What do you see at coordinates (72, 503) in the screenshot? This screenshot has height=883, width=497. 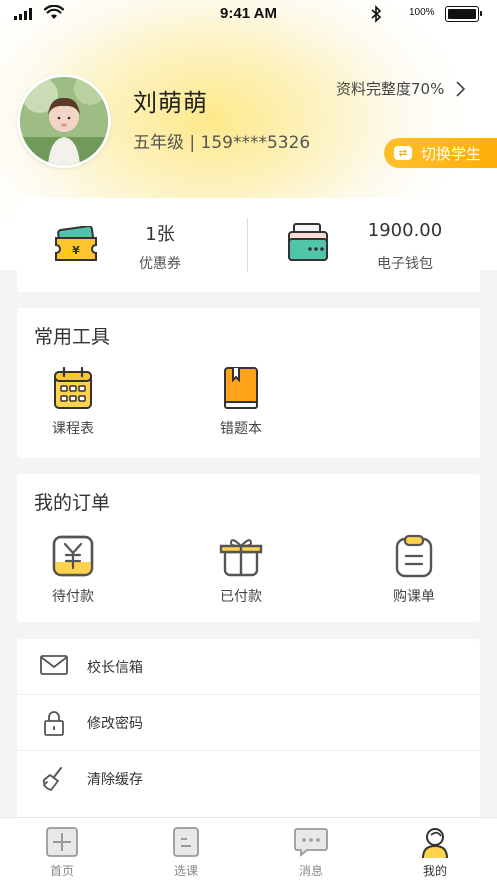 I see `orders-title: 我的订单` at bounding box center [72, 503].